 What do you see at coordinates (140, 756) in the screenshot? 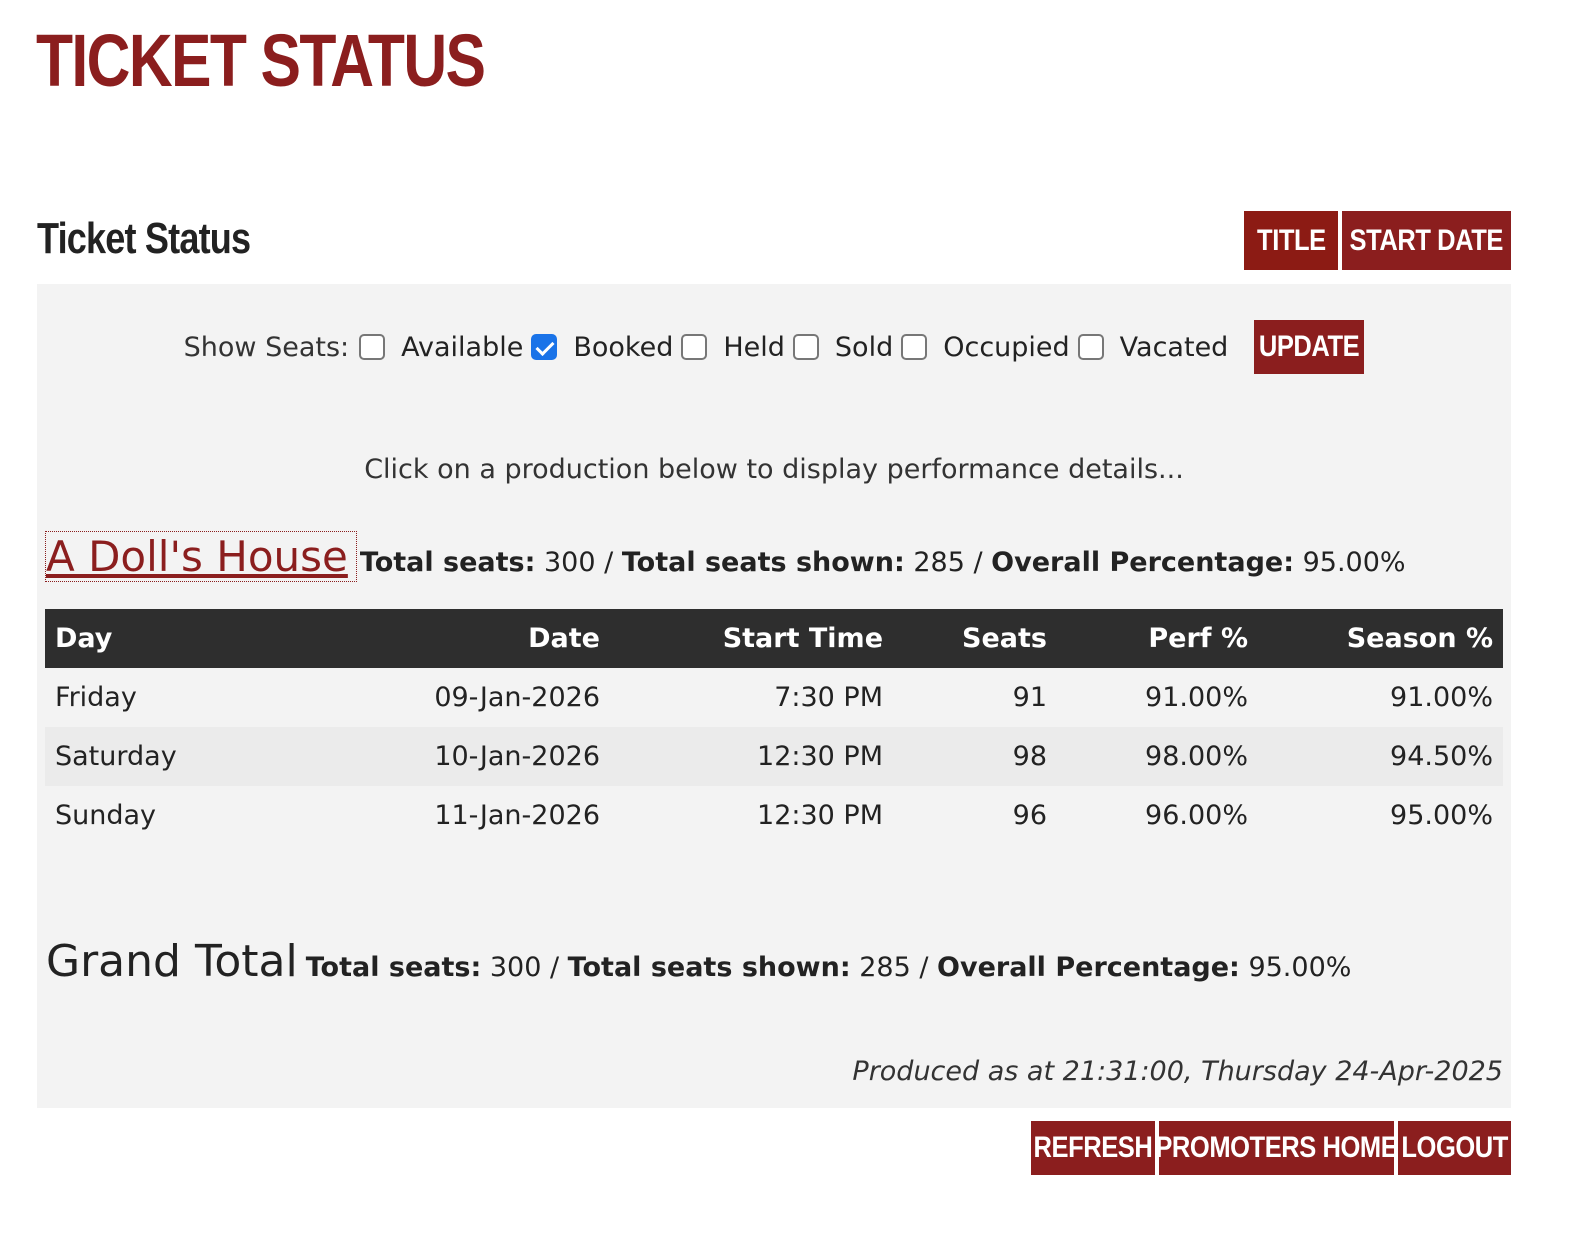
I see `cell-day: Saturday` at bounding box center [140, 756].